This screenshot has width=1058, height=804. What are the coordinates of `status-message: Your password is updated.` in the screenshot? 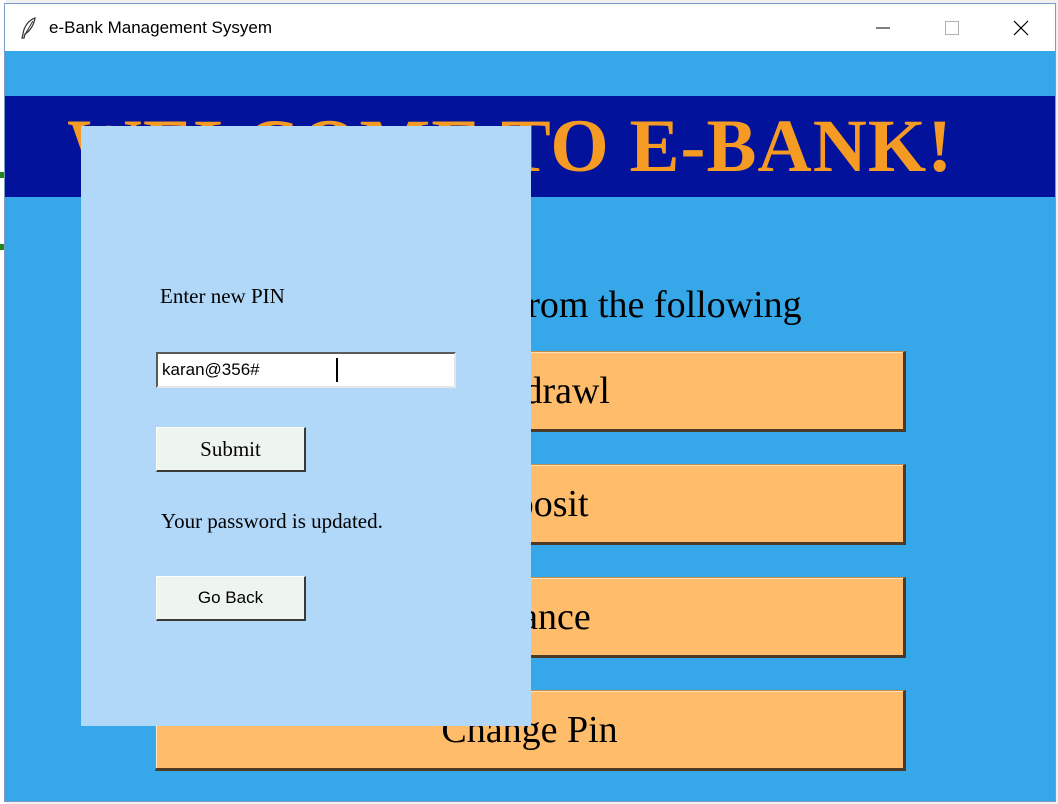 It's located at (272, 521).